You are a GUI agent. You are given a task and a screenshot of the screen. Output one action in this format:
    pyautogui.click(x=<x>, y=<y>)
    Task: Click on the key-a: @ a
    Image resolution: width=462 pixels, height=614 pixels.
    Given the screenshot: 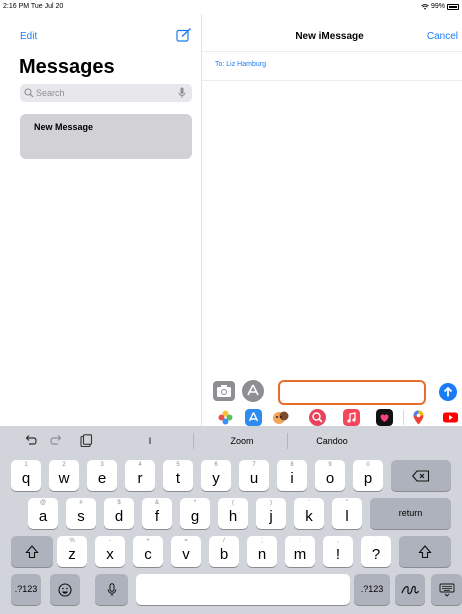 What is the action you would take?
    pyautogui.click(x=43, y=513)
    